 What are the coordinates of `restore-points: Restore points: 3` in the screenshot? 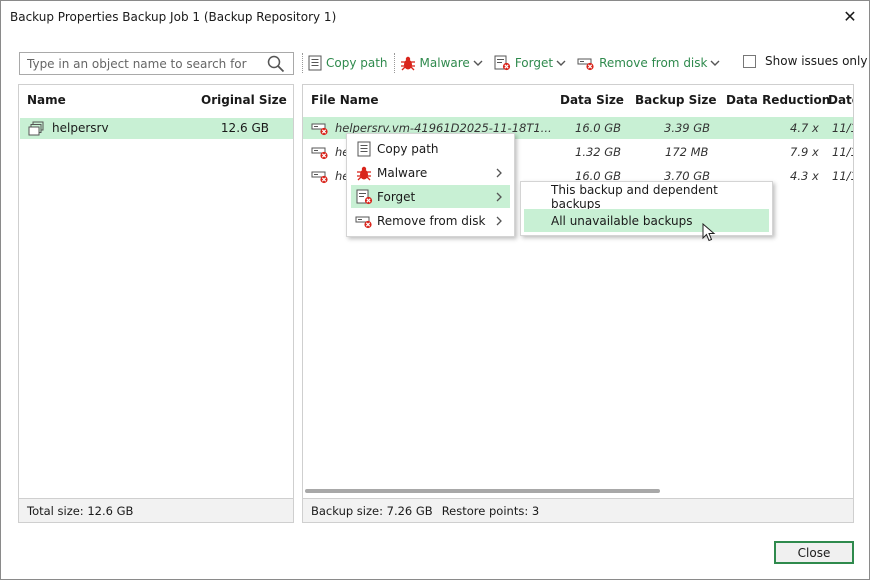 It's located at (490, 510).